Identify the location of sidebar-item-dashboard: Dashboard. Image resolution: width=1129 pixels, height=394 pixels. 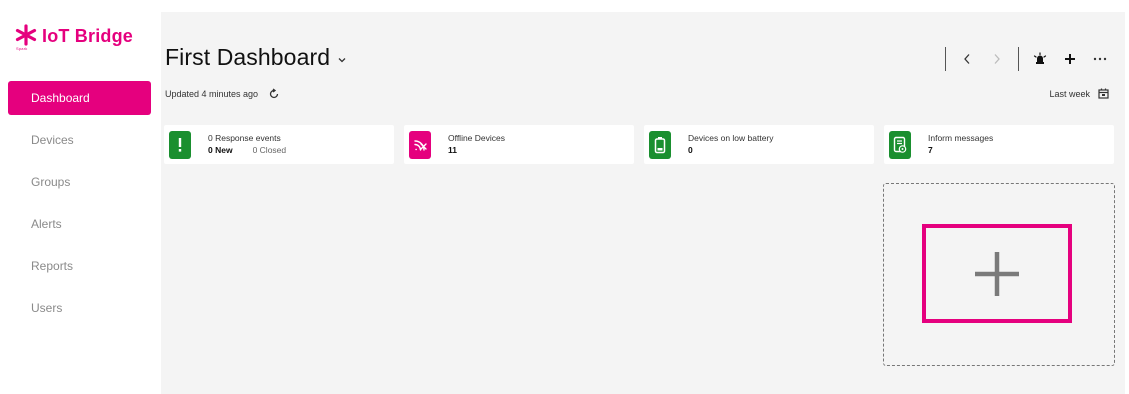
(79, 98).